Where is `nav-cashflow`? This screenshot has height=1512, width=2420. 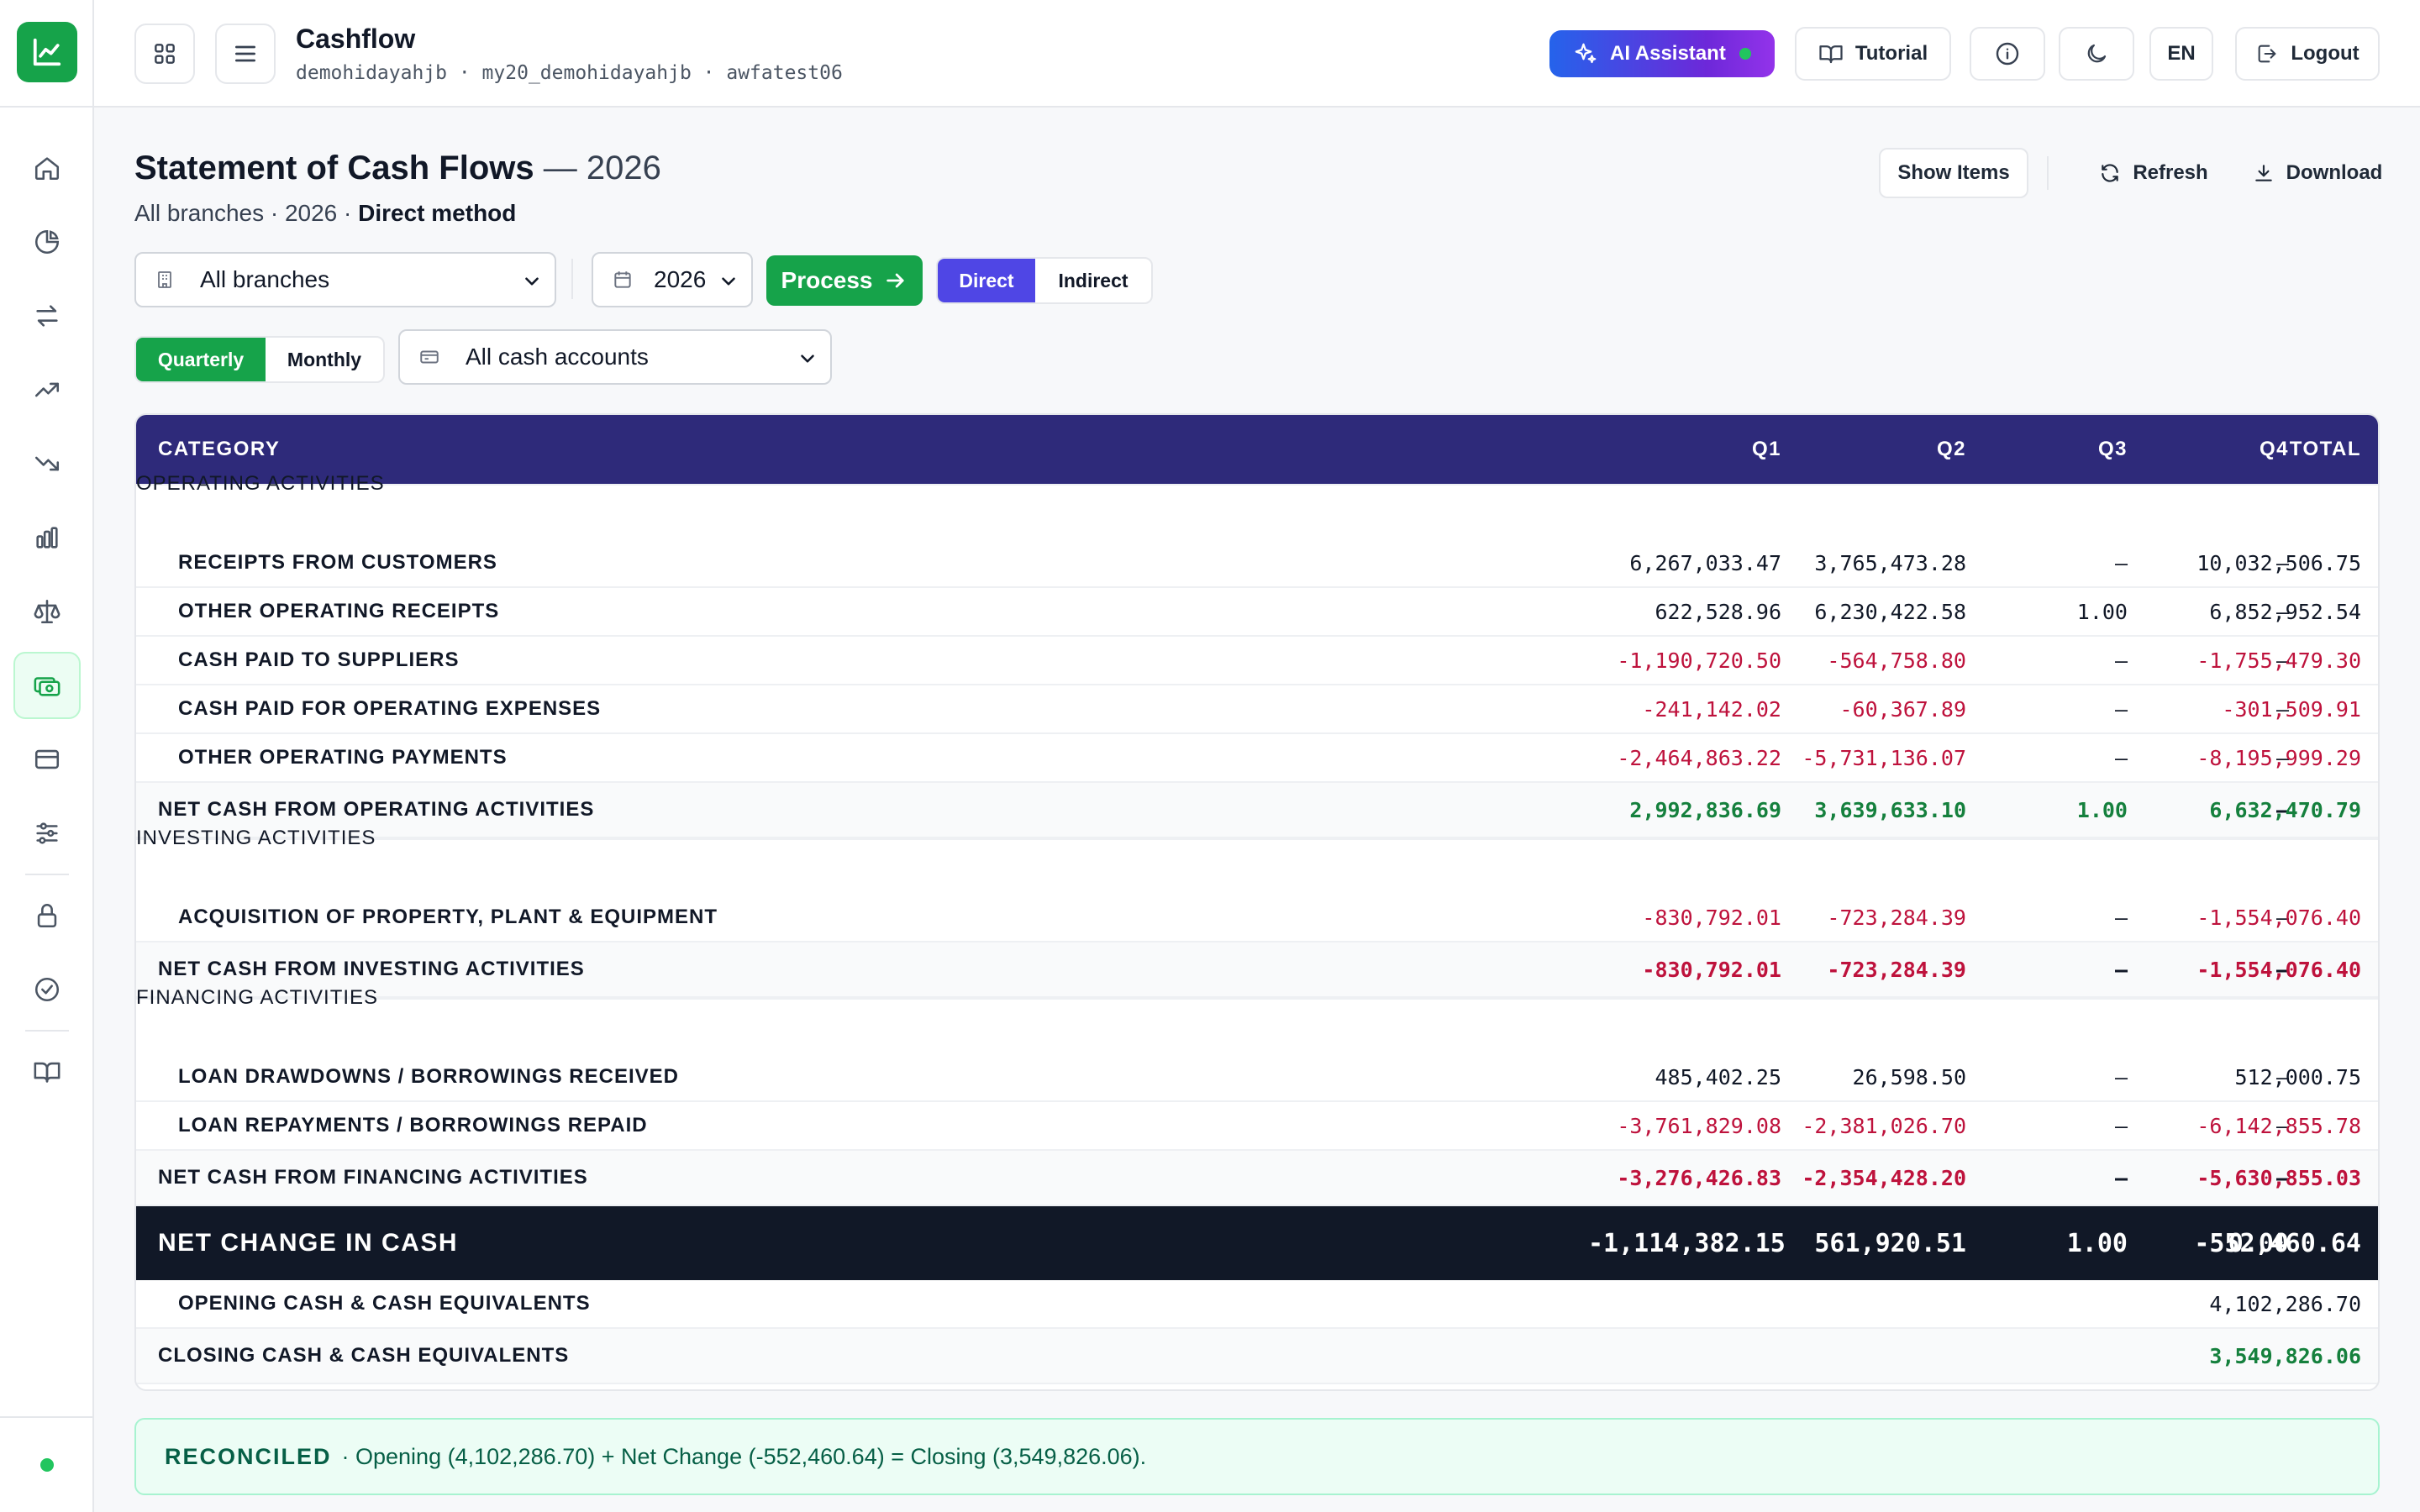 nav-cashflow is located at coordinates (47, 685).